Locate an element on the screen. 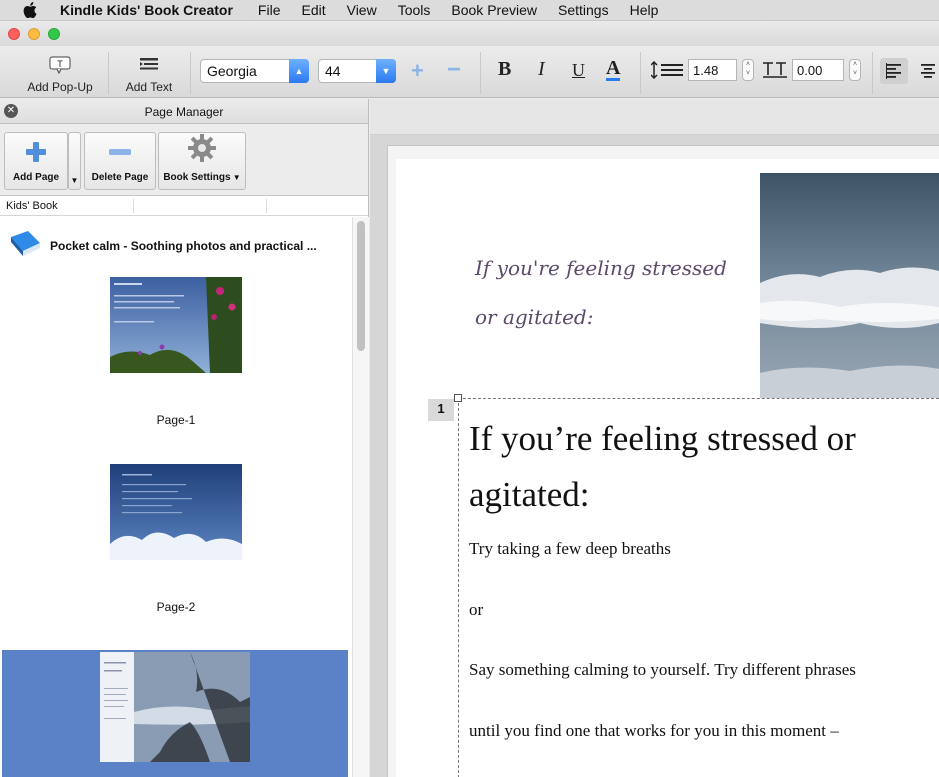 Image resolution: width=939 pixels, height=777 pixels. header-line-2: or agitated: is located at coordinates (534, 317).